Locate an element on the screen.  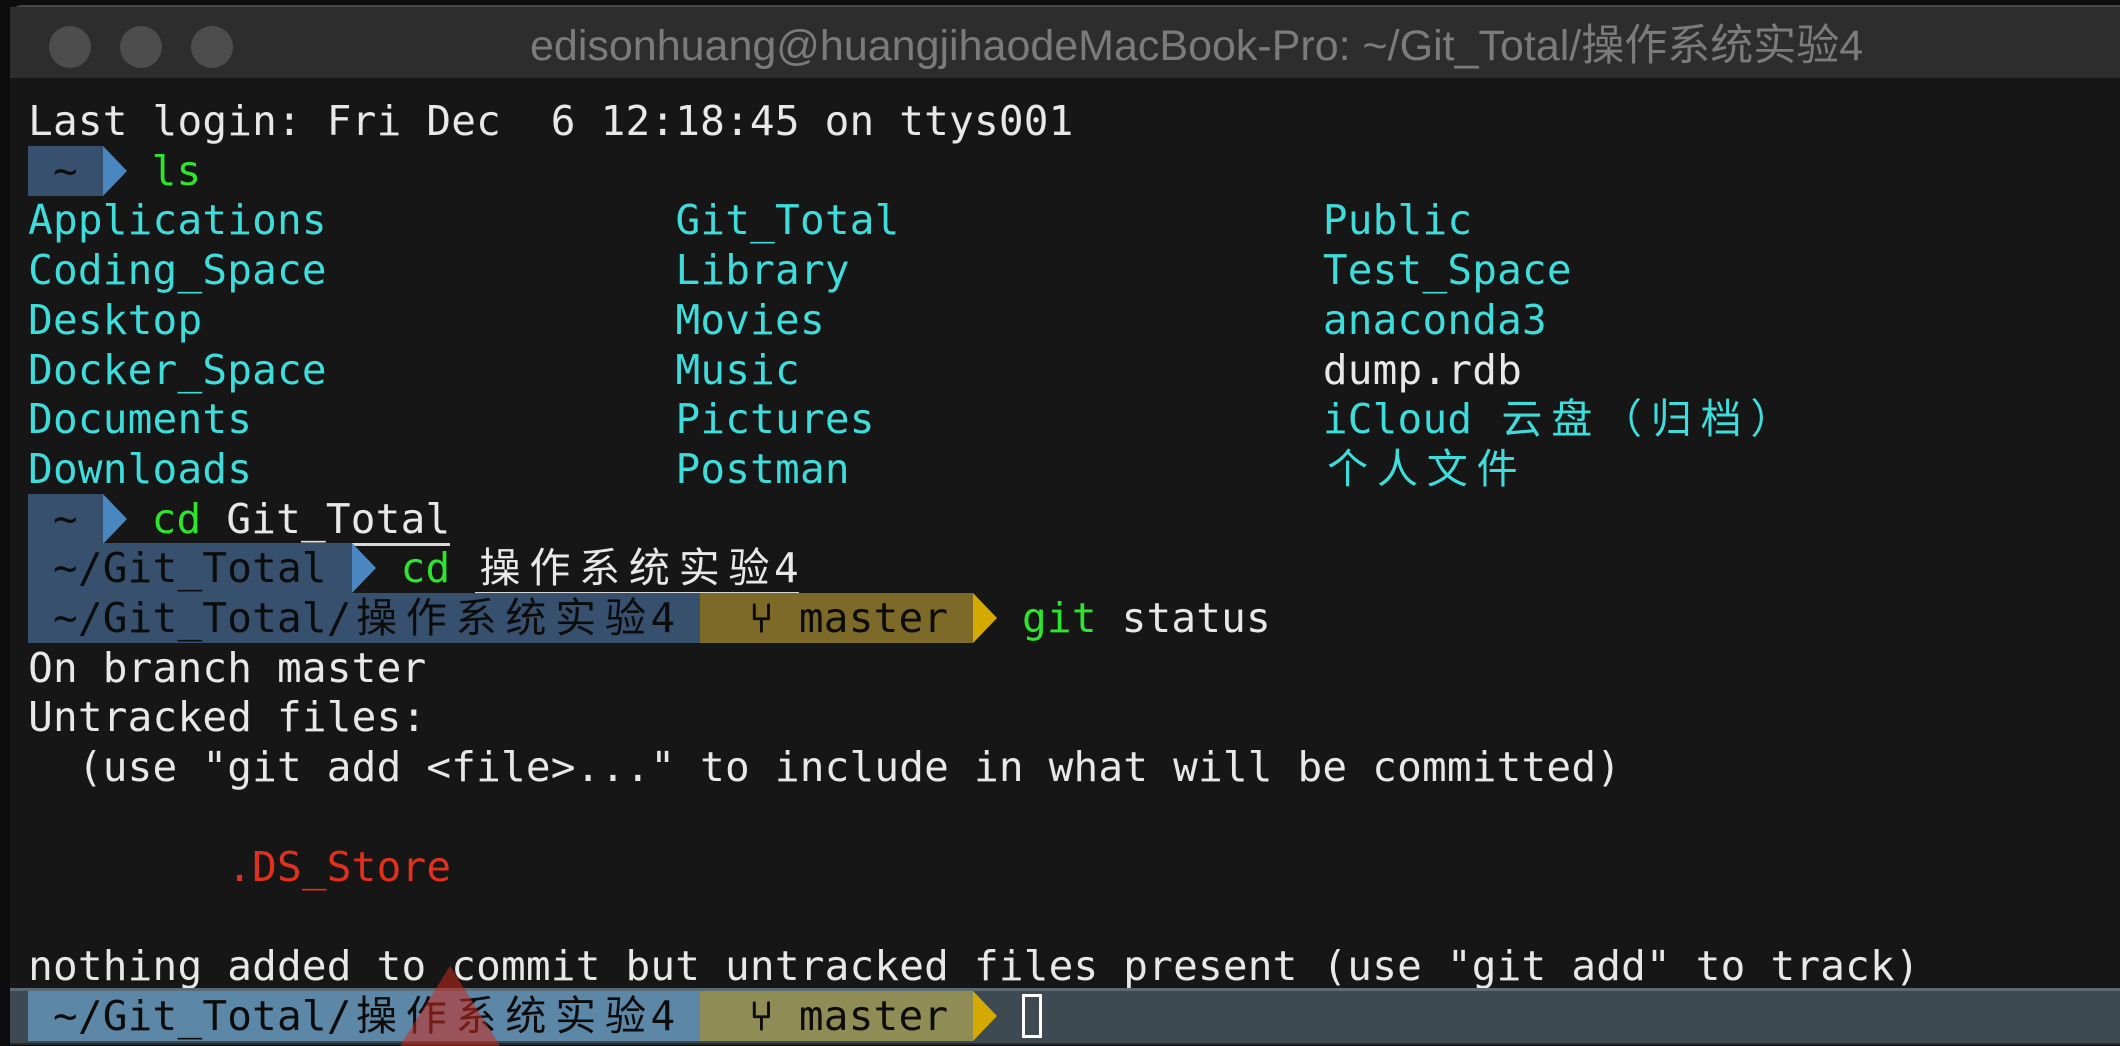
output-line: On branch master is located at coordinates (227, 668).